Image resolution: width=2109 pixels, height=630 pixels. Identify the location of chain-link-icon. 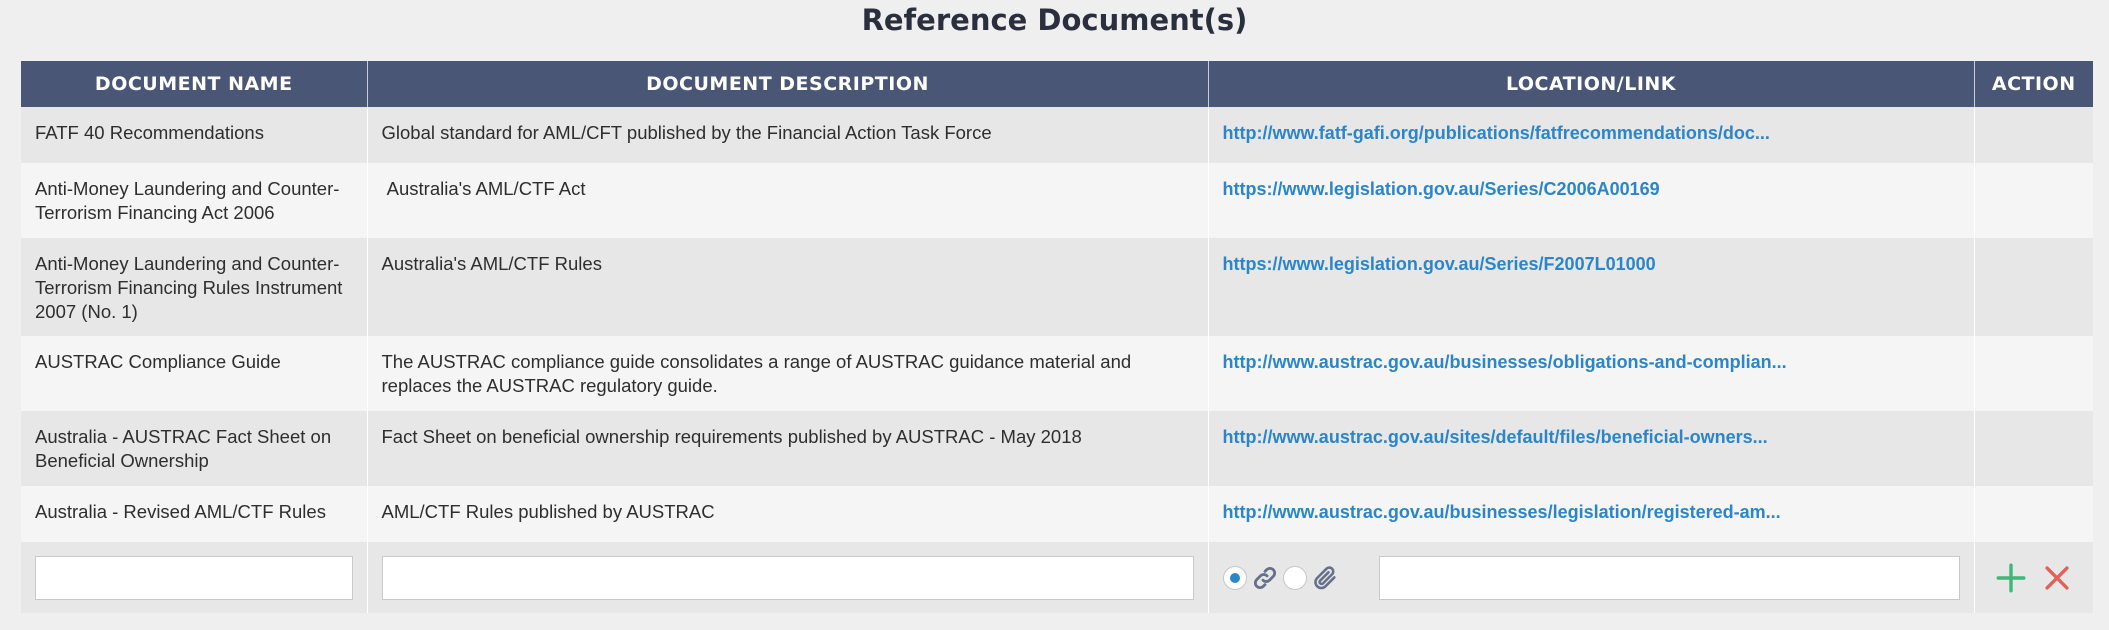
(1264, 578).